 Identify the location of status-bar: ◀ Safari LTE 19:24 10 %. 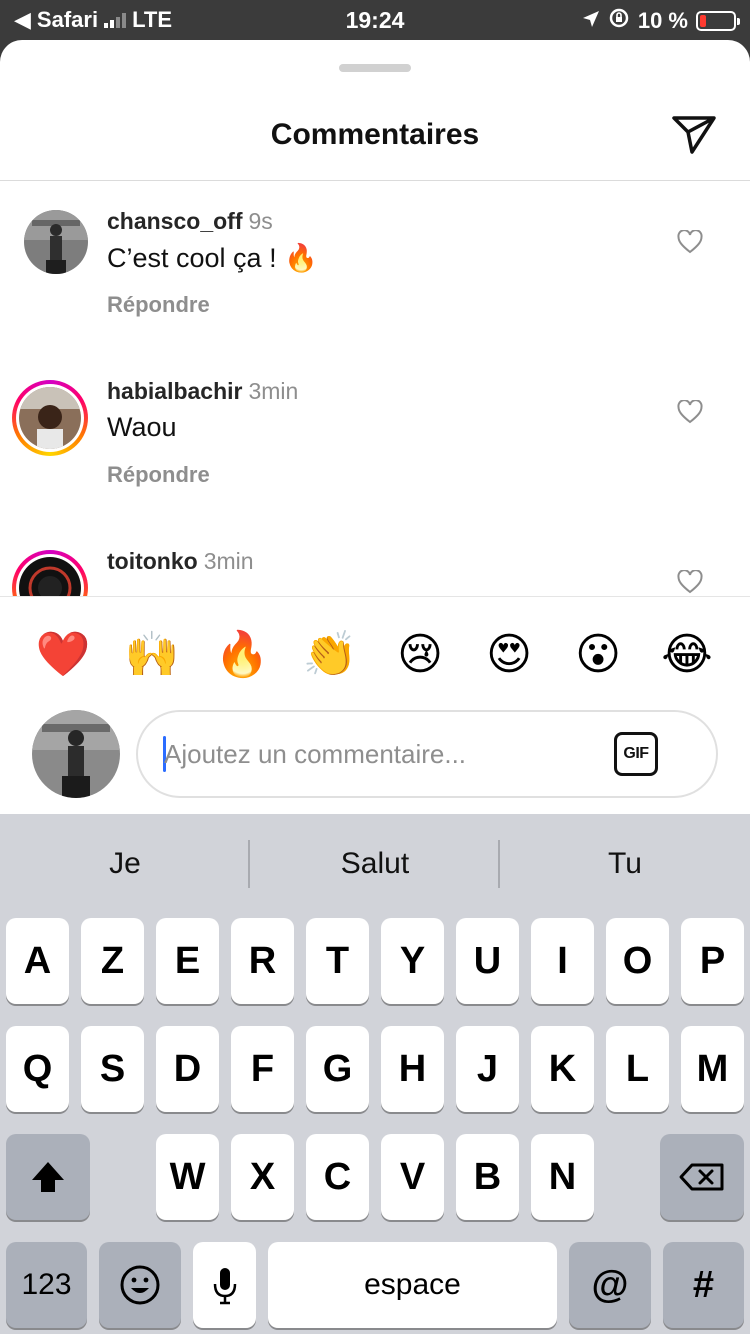
(375, 20).